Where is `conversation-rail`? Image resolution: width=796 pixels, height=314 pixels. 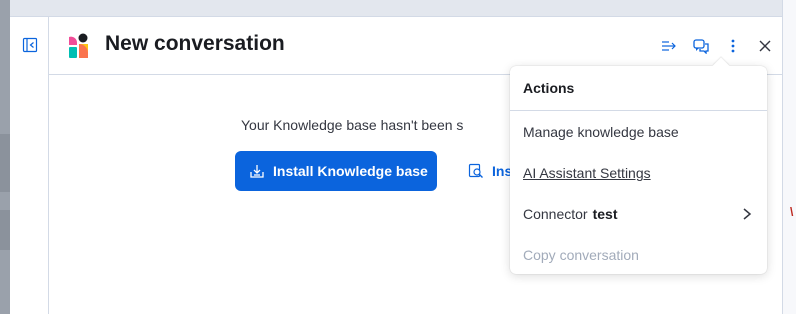 conversation-rail is located at coordinates (29, 165).